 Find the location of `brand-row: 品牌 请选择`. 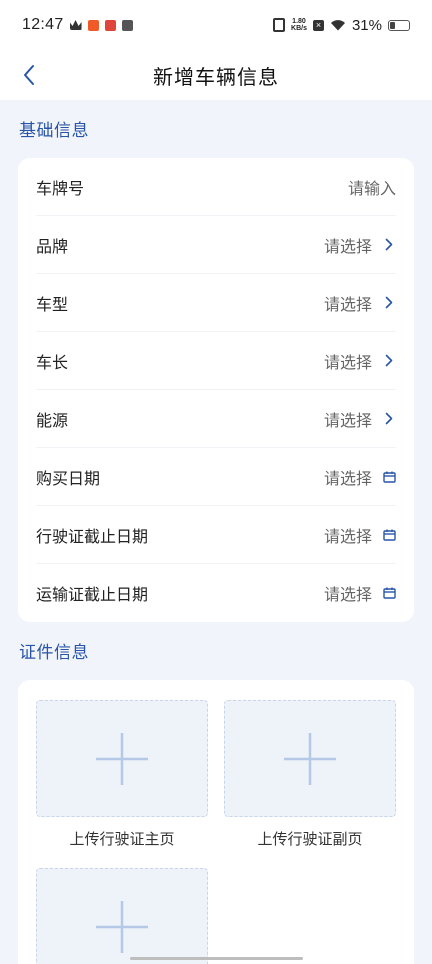

brand-row: 品牌 请选择 is located at coordinates (216, 245).